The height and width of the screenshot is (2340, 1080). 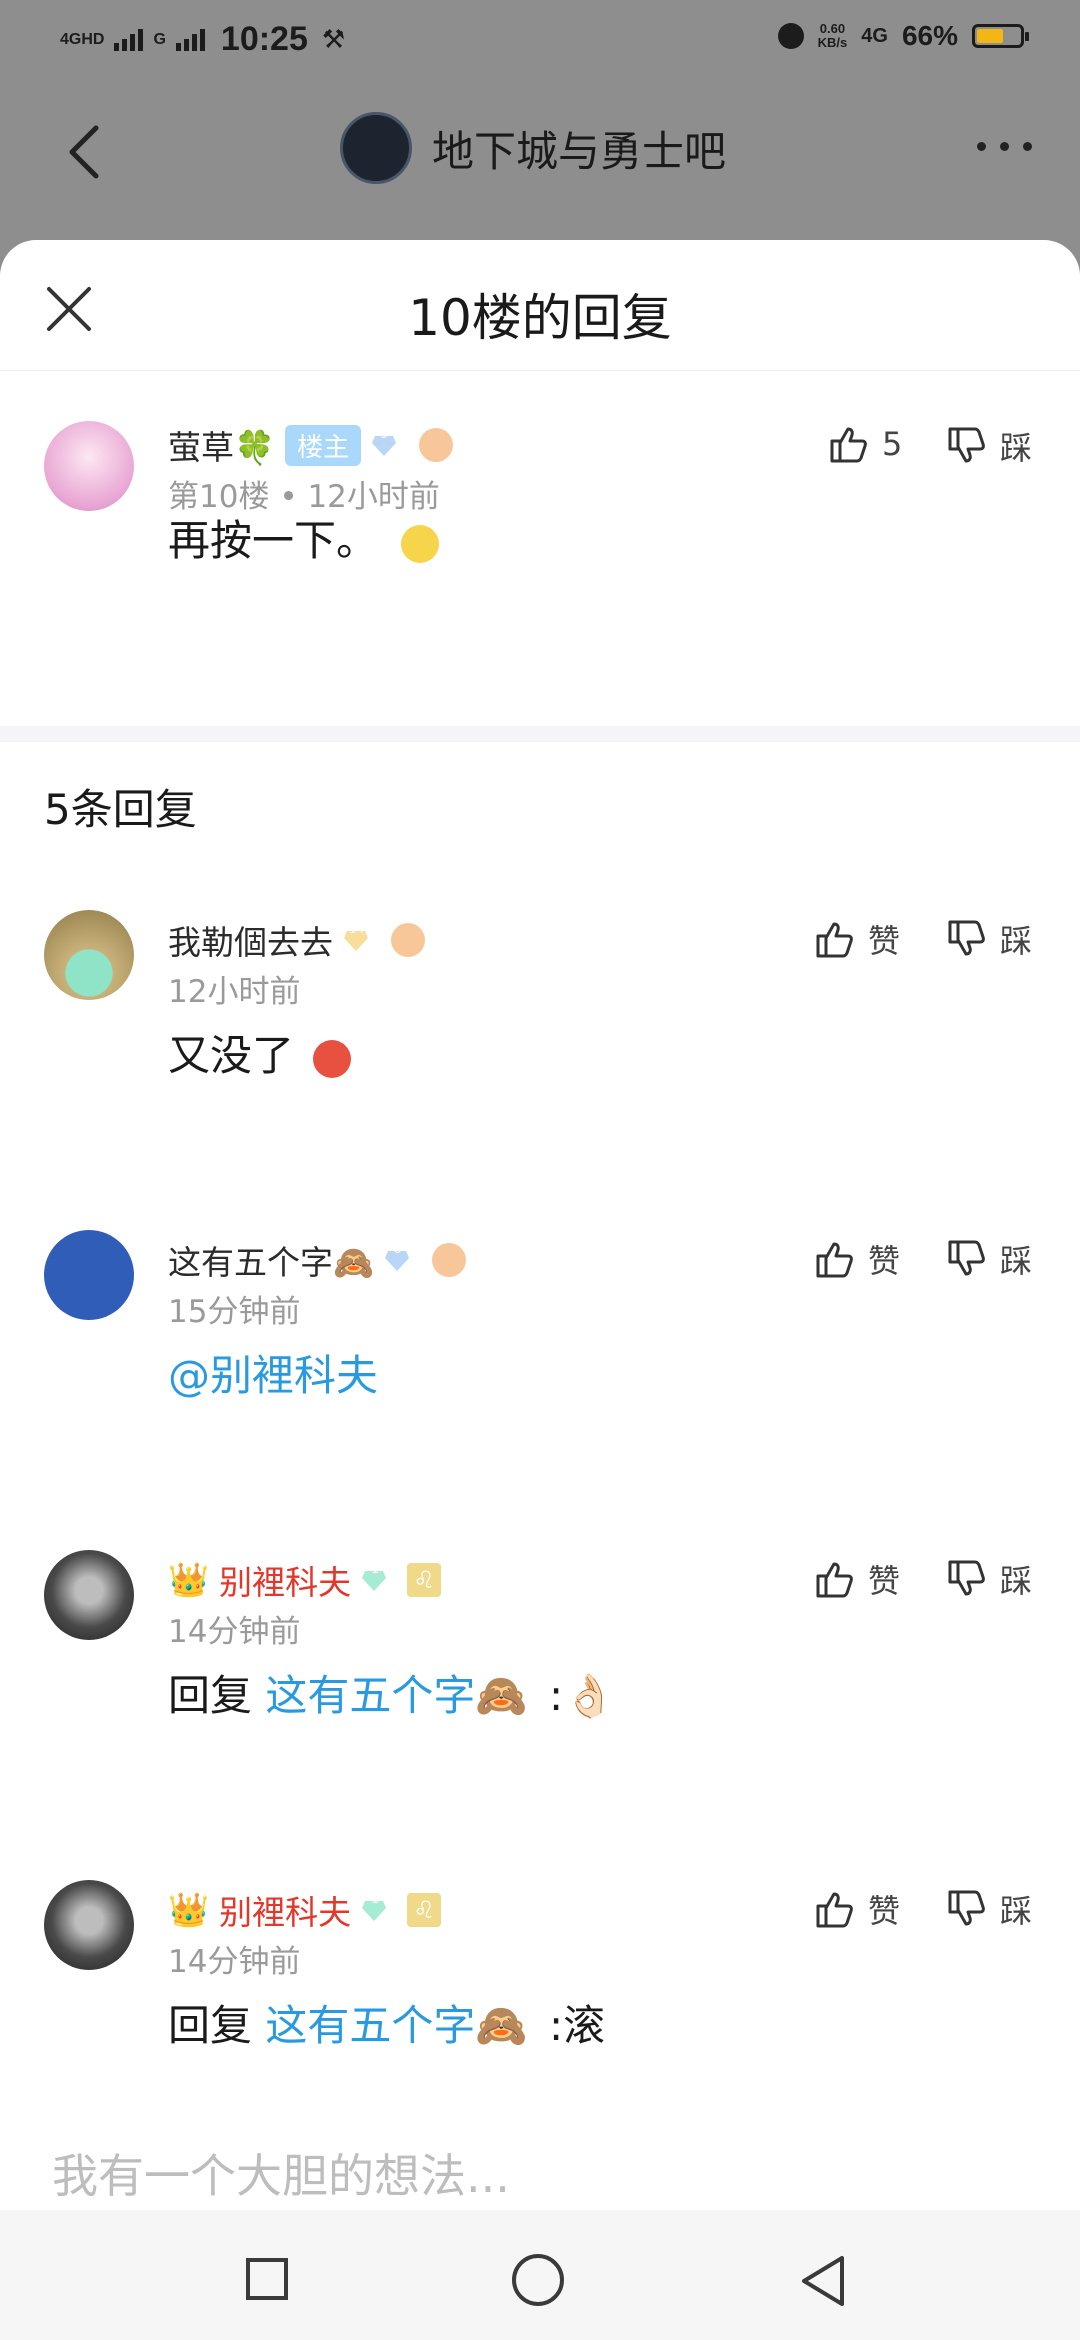 I want to click on battery-percent: 66%, so click(x=929, y=35).